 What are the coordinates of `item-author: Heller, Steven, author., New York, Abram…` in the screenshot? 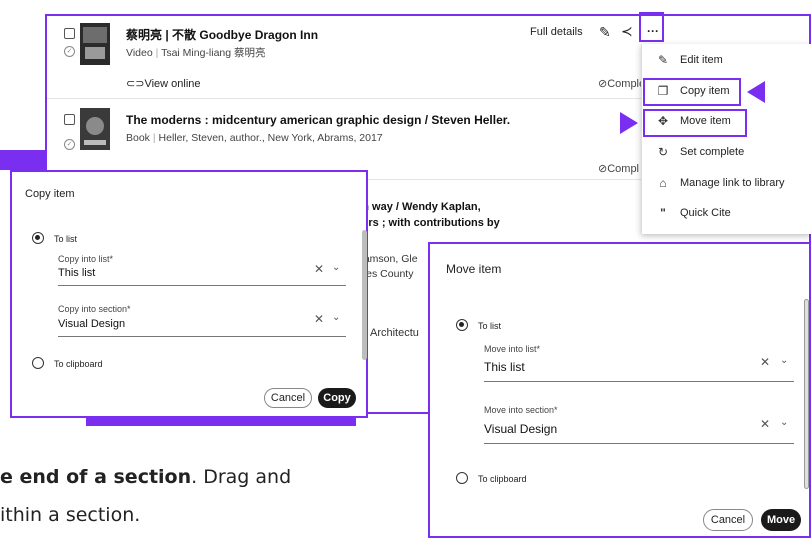 It's located at (270, 138).